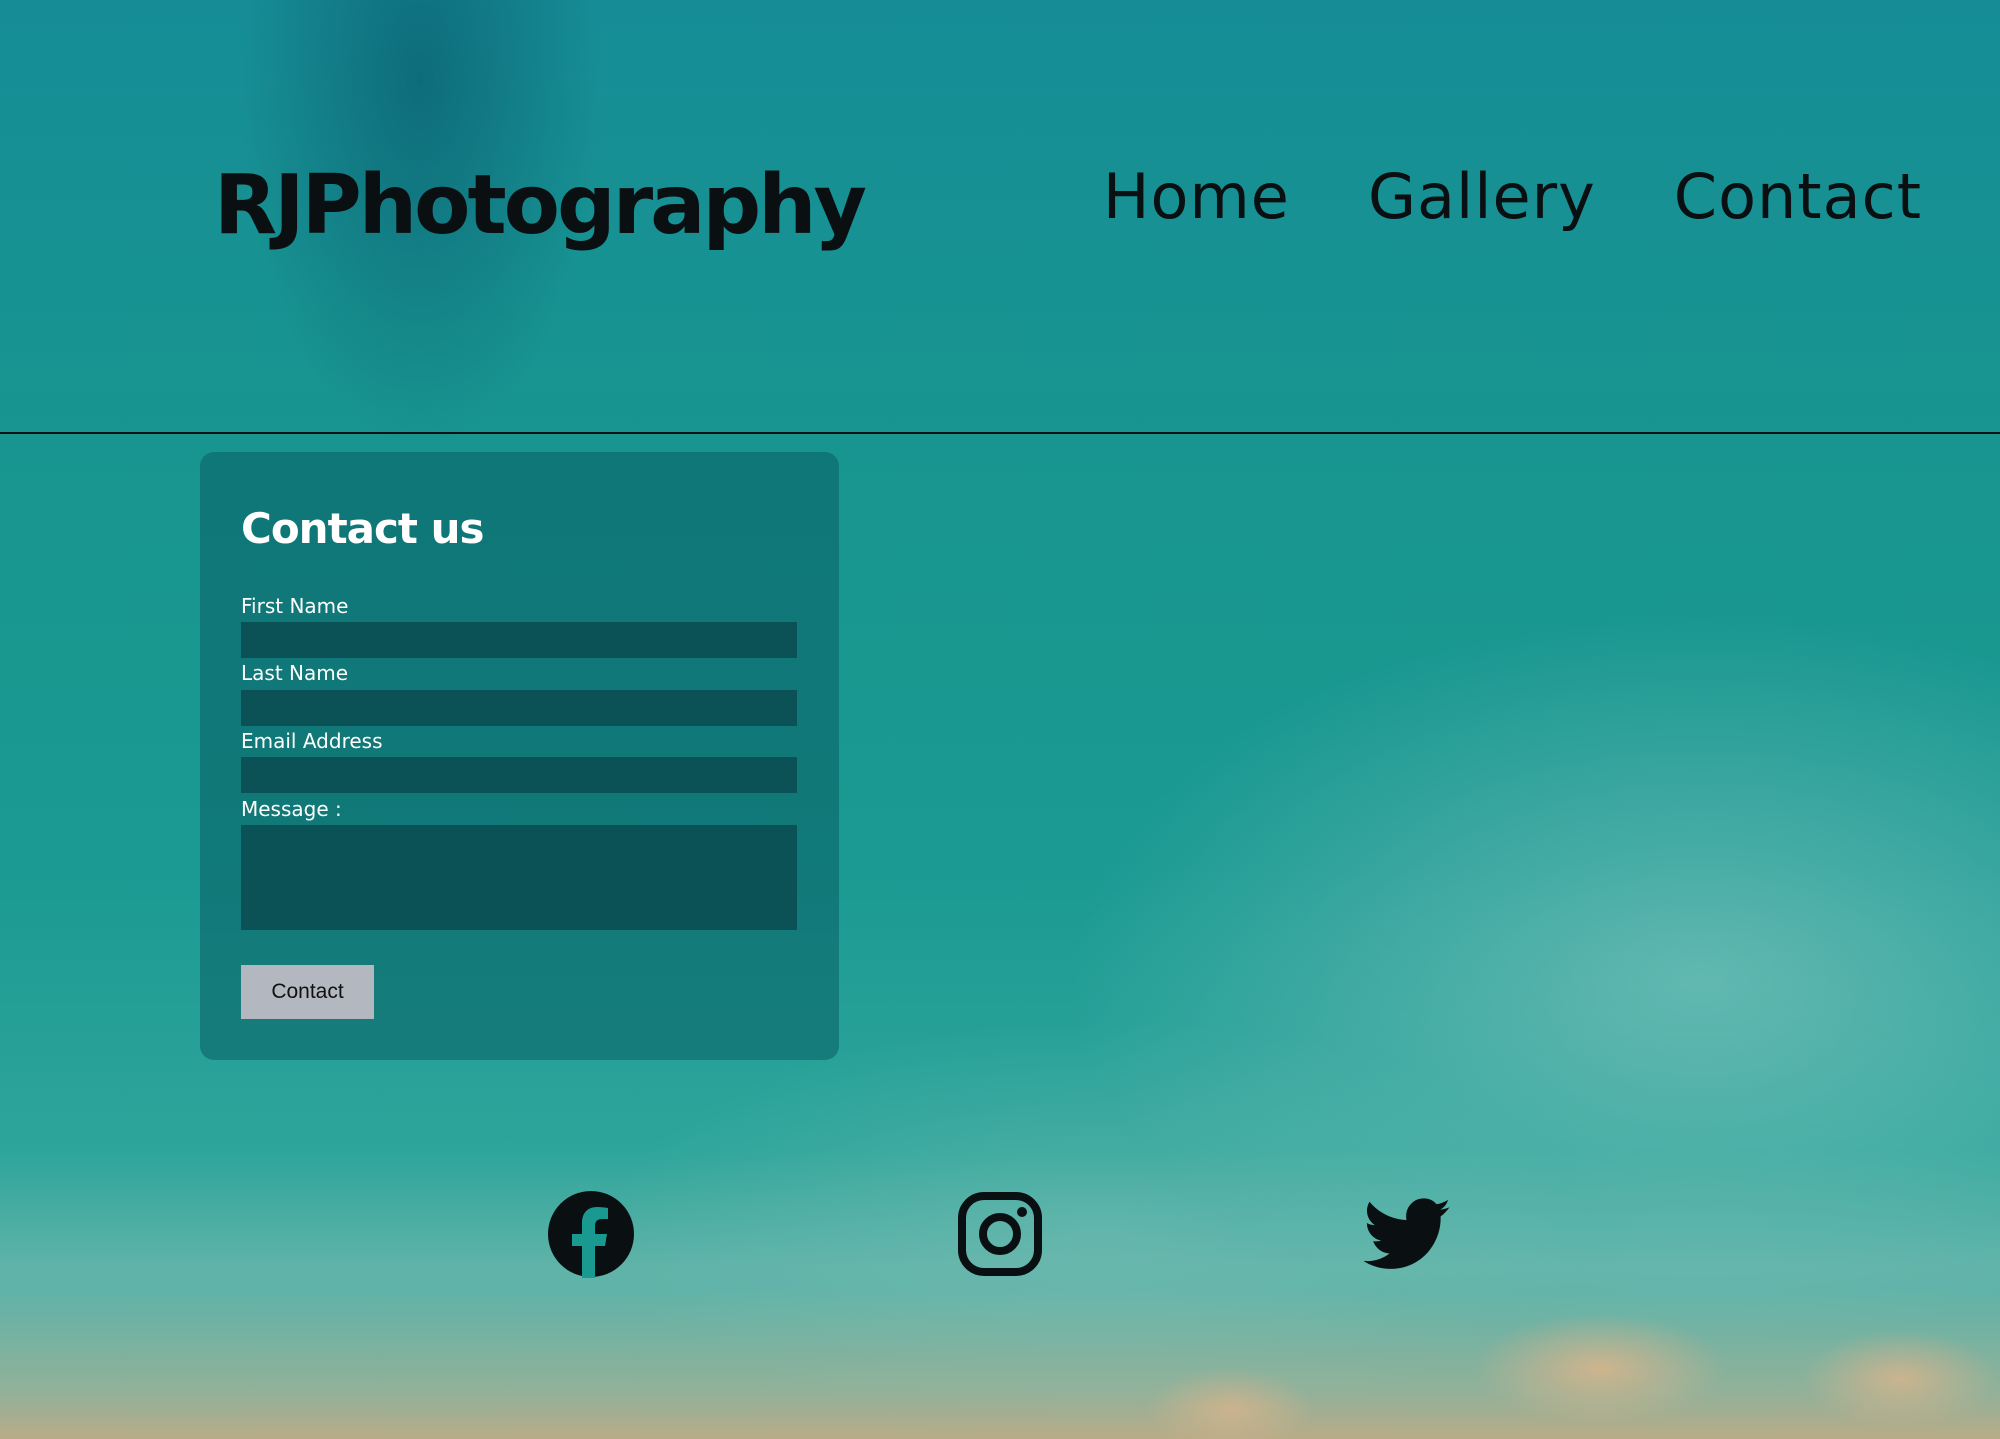 The width and height of the screenshot is (2000, 1439). I want to click on message-label: Message :, so click(291, 809).